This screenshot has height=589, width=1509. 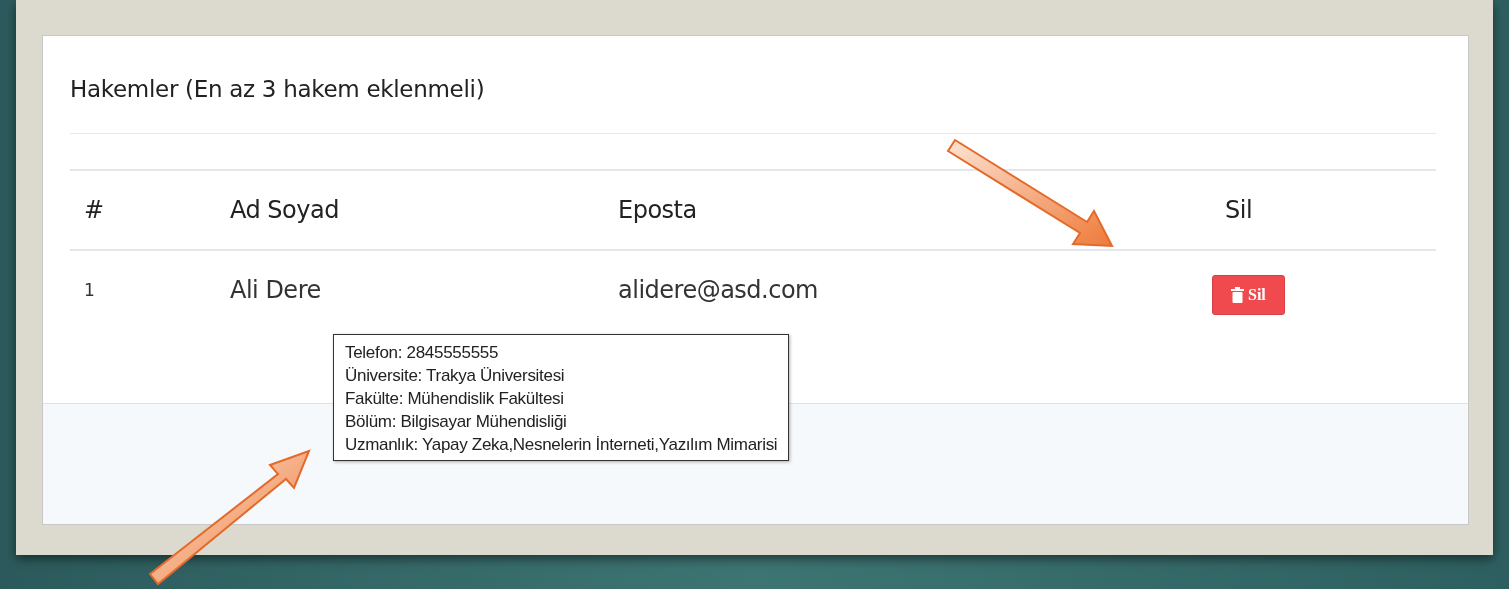 I want to click on delete-button: Sil, so click(x=1248, y=295).